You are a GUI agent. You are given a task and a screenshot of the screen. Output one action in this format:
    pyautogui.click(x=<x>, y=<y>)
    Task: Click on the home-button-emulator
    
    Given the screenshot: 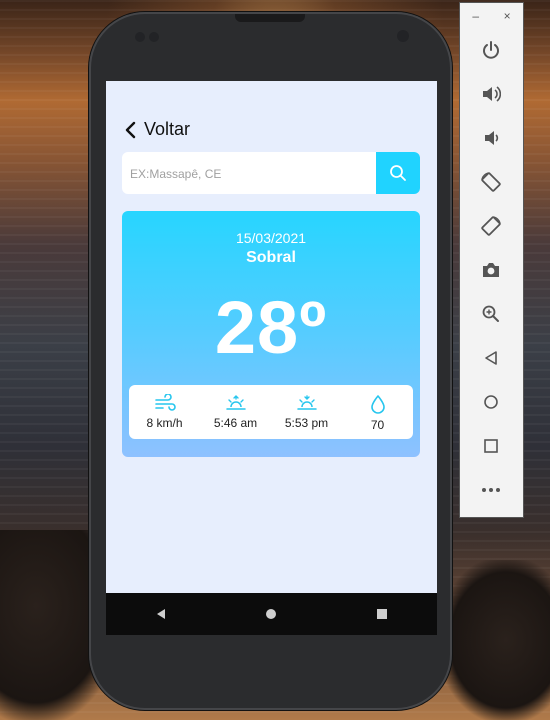 What is the action you would take?
    pyautogui.click(x=491, y=402)
    